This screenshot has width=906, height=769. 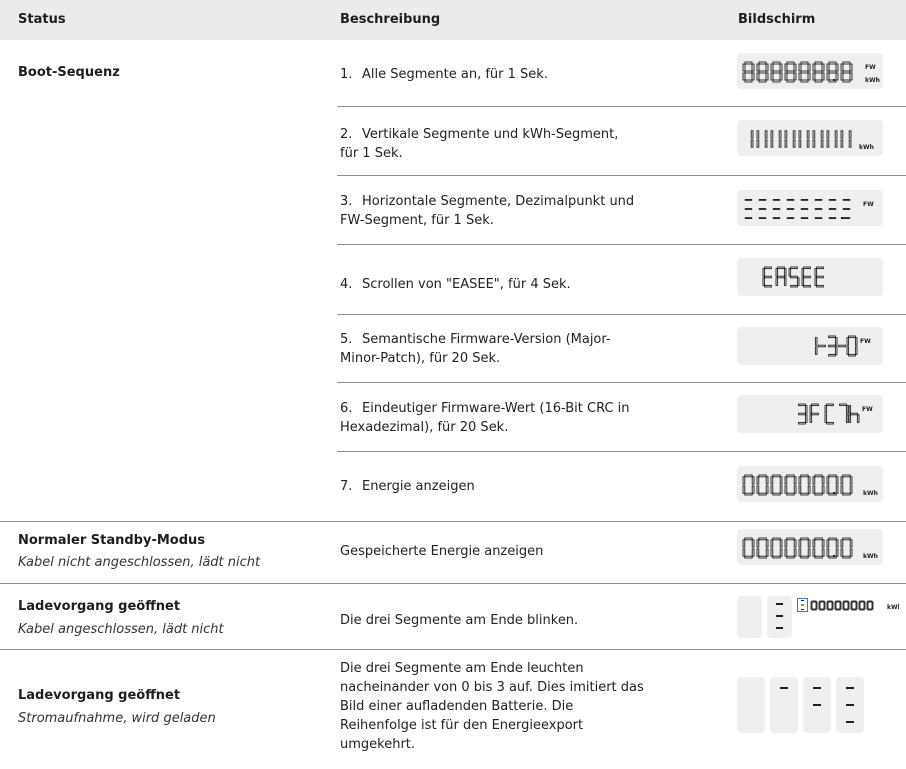 What do you see at coordinates (810, 208) in the screenshot?
I see `lcd-horizontal-segments: FW` at bounding box center [810, 208].